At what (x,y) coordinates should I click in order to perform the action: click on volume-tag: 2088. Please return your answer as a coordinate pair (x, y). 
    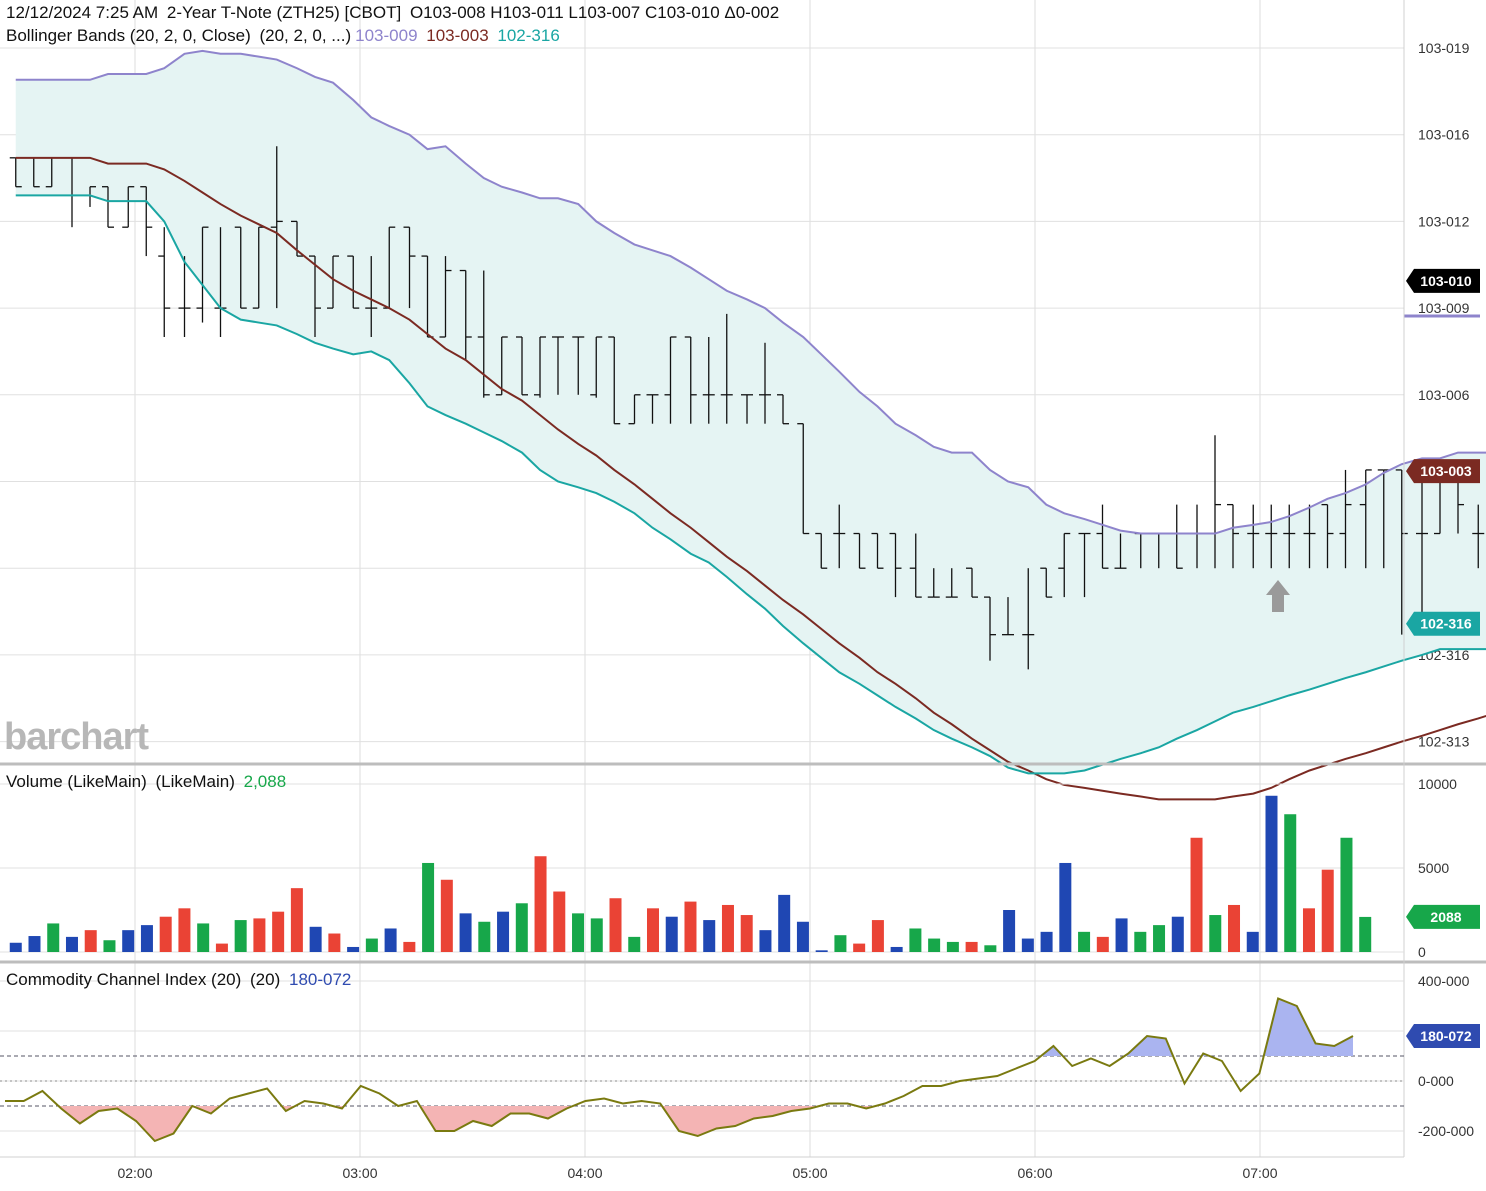
    Looking at the image, I should click on (1445, 917).